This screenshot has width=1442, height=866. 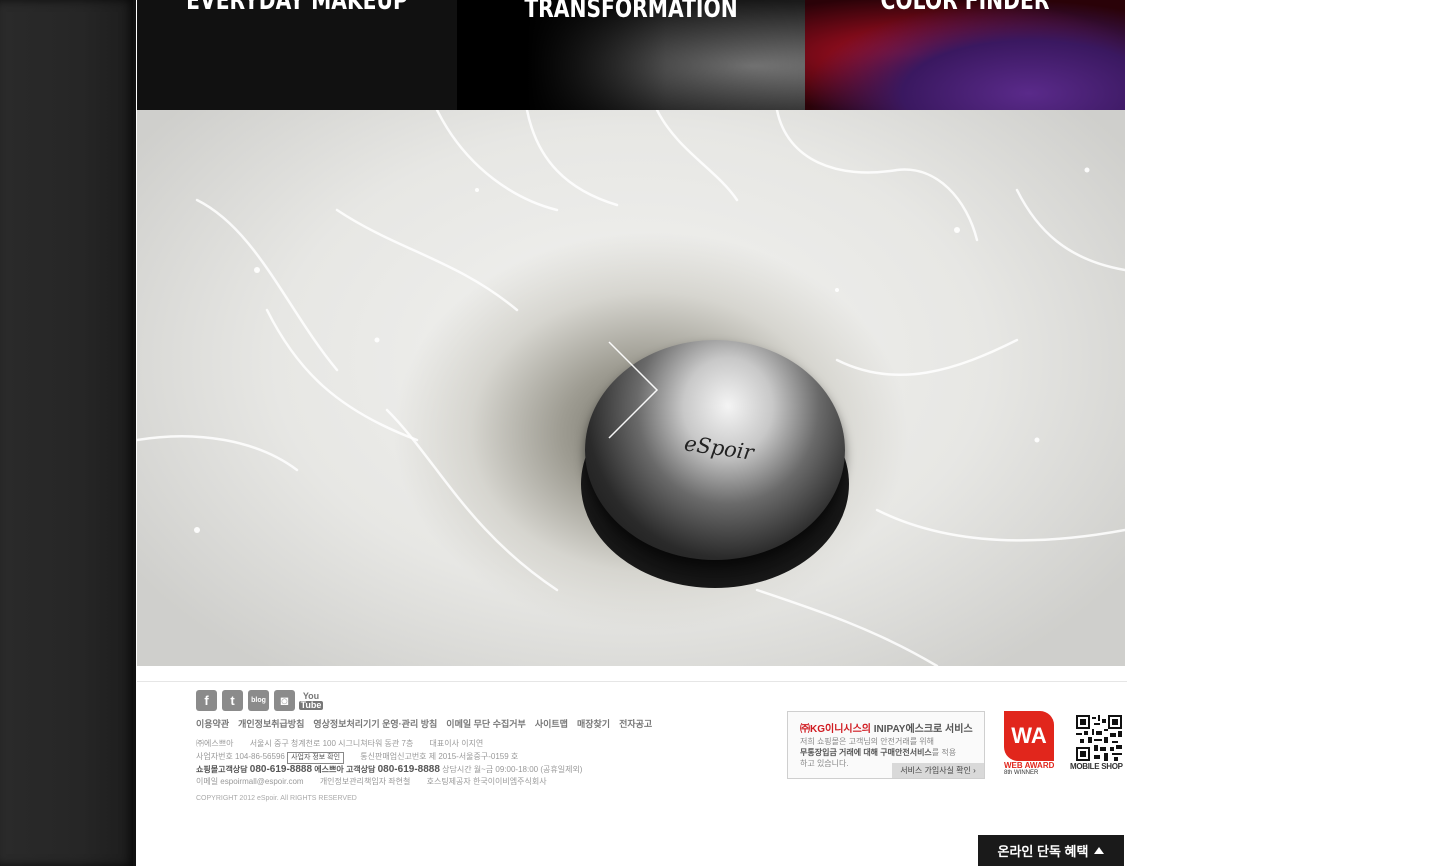 What do you see at coordinates (938, 770) in the screenshot?
I see `escrow-verify-button: 서비스 가입사실 확인 ›` at bounding box center [938, 770].